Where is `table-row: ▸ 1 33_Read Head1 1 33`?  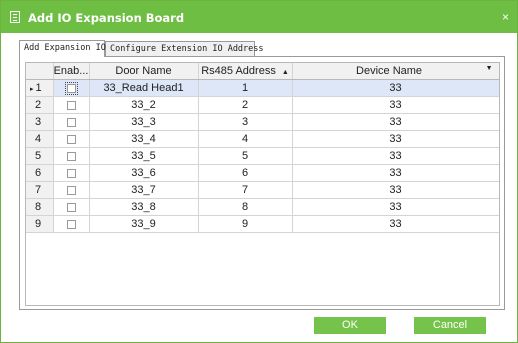 table-row: ▸ 1 33_Read Head1 1 33 is located at coordinates (262, 88).